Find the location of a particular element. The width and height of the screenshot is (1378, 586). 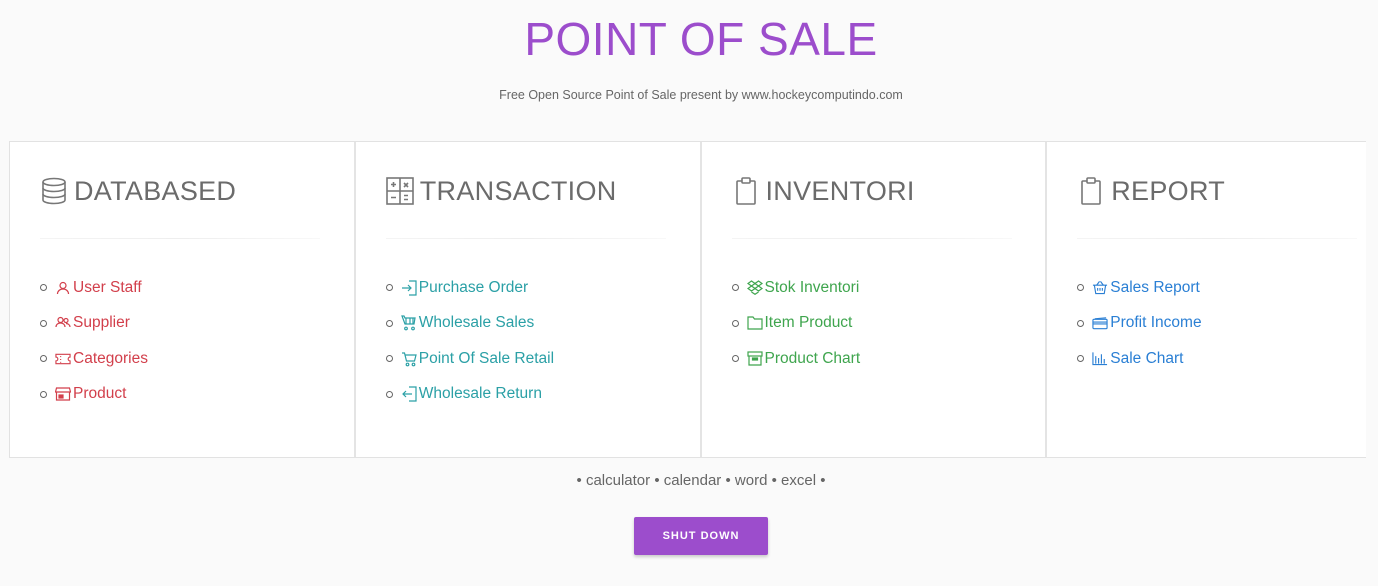

panel-header: DATABASED is located at coordinates (138, 191).